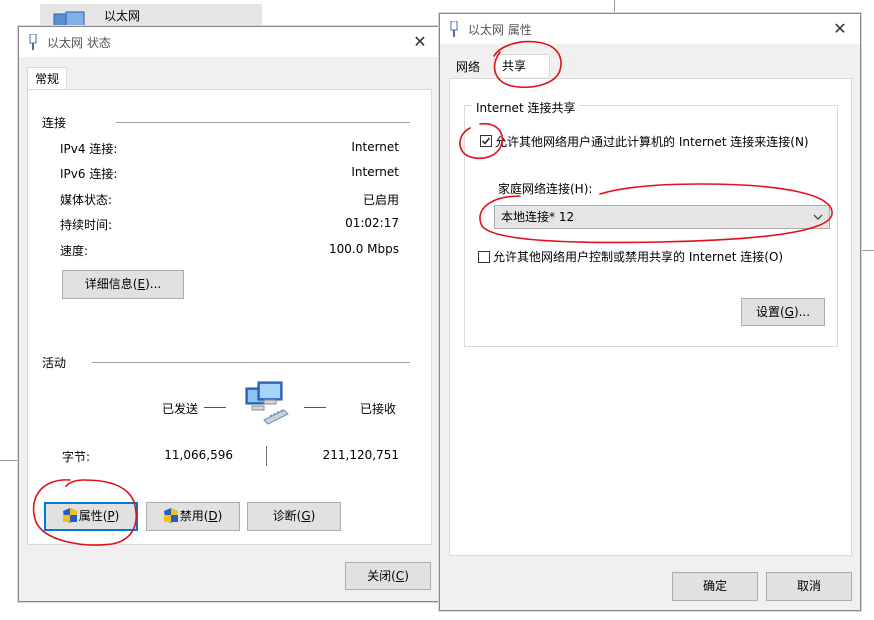 This screenshot has width=874, height=620. I want to click on allow-share-label: 允许其他网络用户通过此计算机的 Internet 连接来连接(N), so click(652, 141).